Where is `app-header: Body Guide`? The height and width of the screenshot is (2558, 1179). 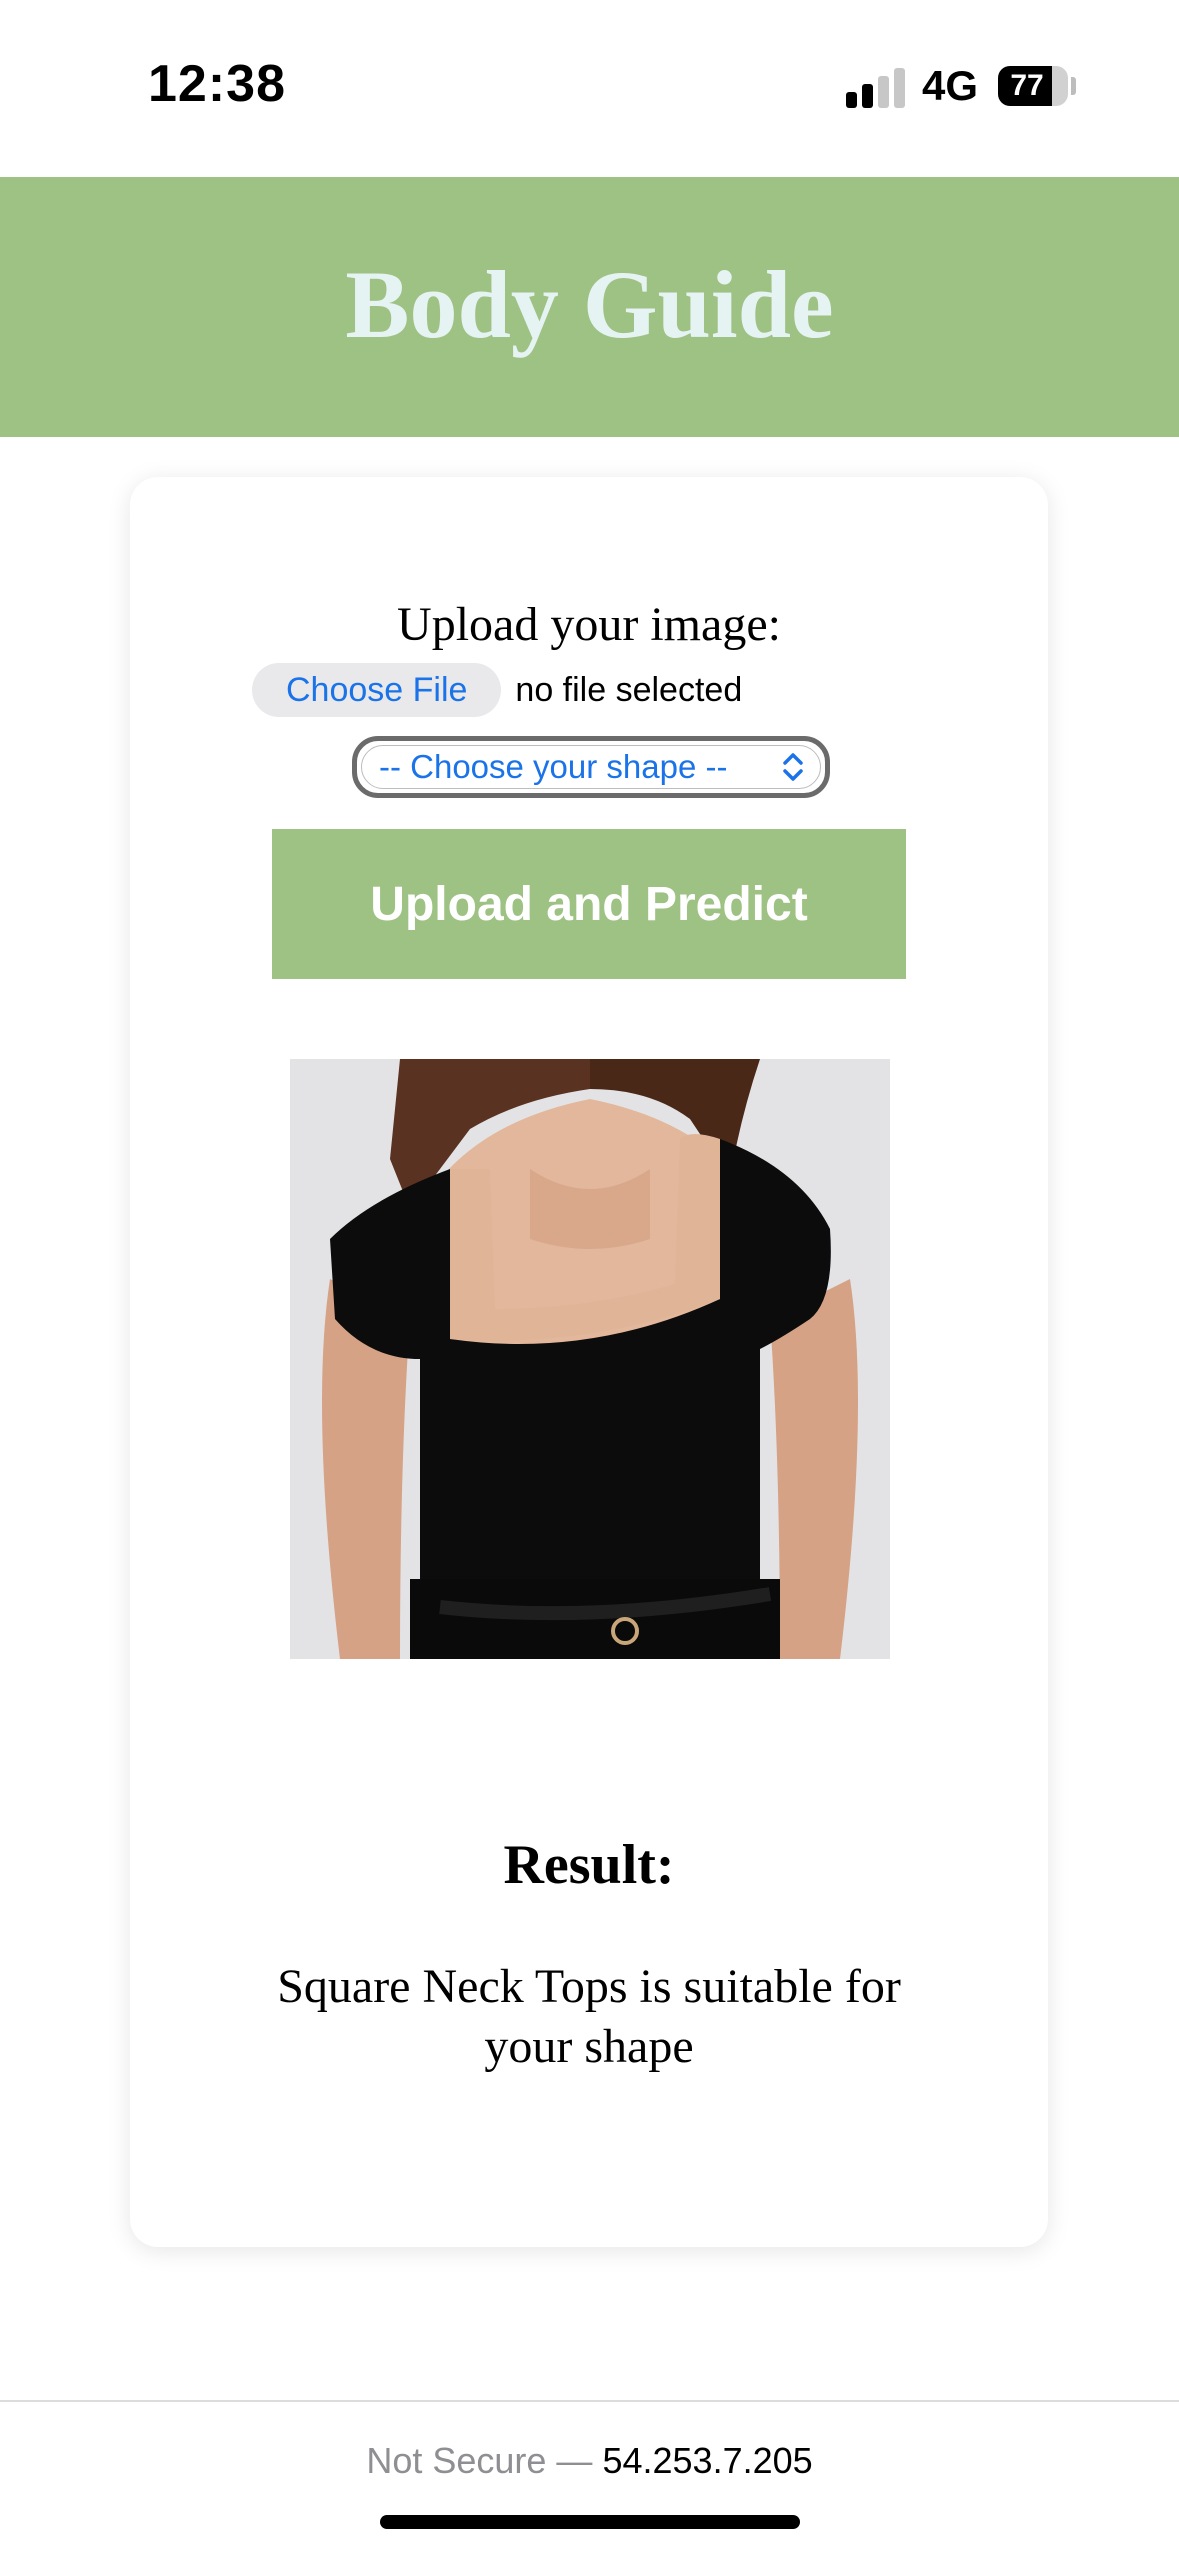 app-header: Body Guide is located at coordinates (589, 307).